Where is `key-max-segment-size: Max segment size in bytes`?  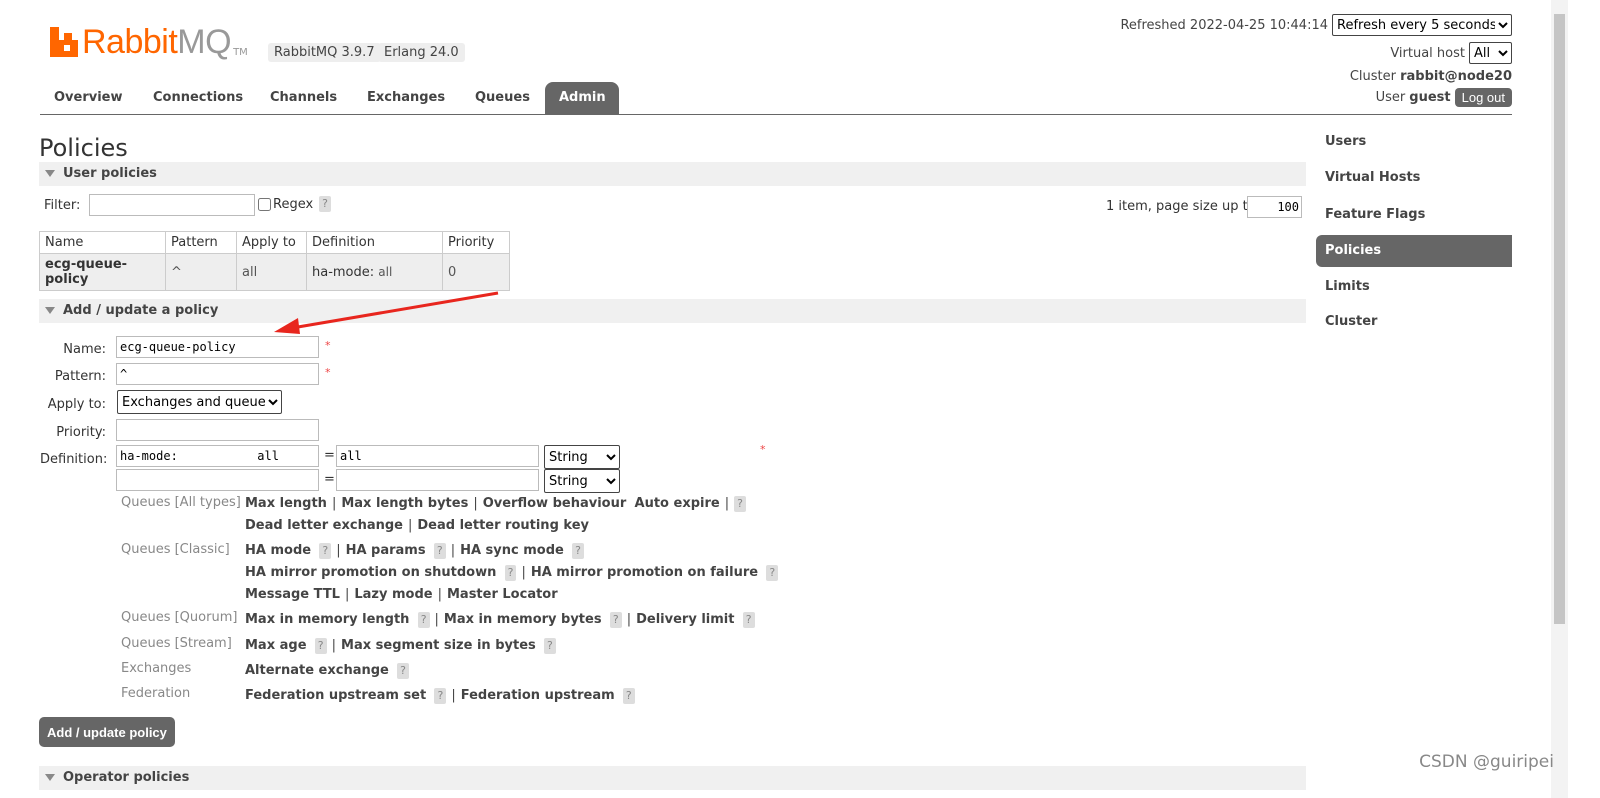
key-max-segment-size: Max segment size in bytes is located at coordinates (438, 645).